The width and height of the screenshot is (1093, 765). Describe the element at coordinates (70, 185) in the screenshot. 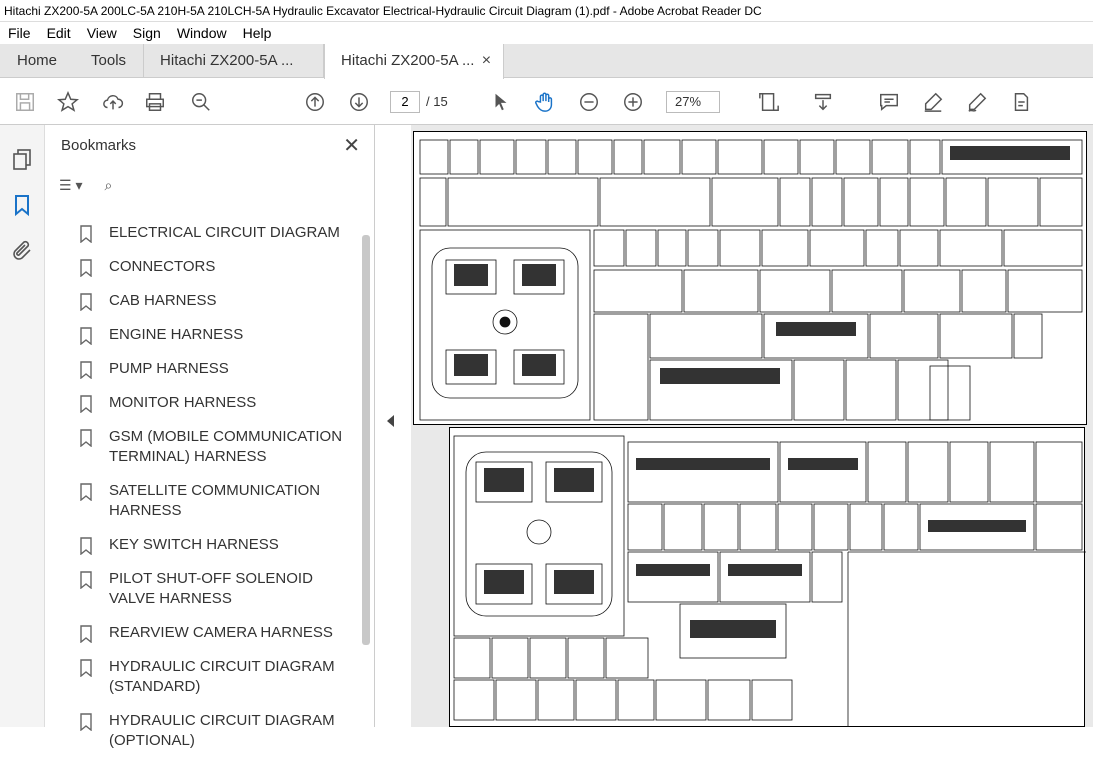

I see `bookmark-options-icon: ☰ ▾` at that location.